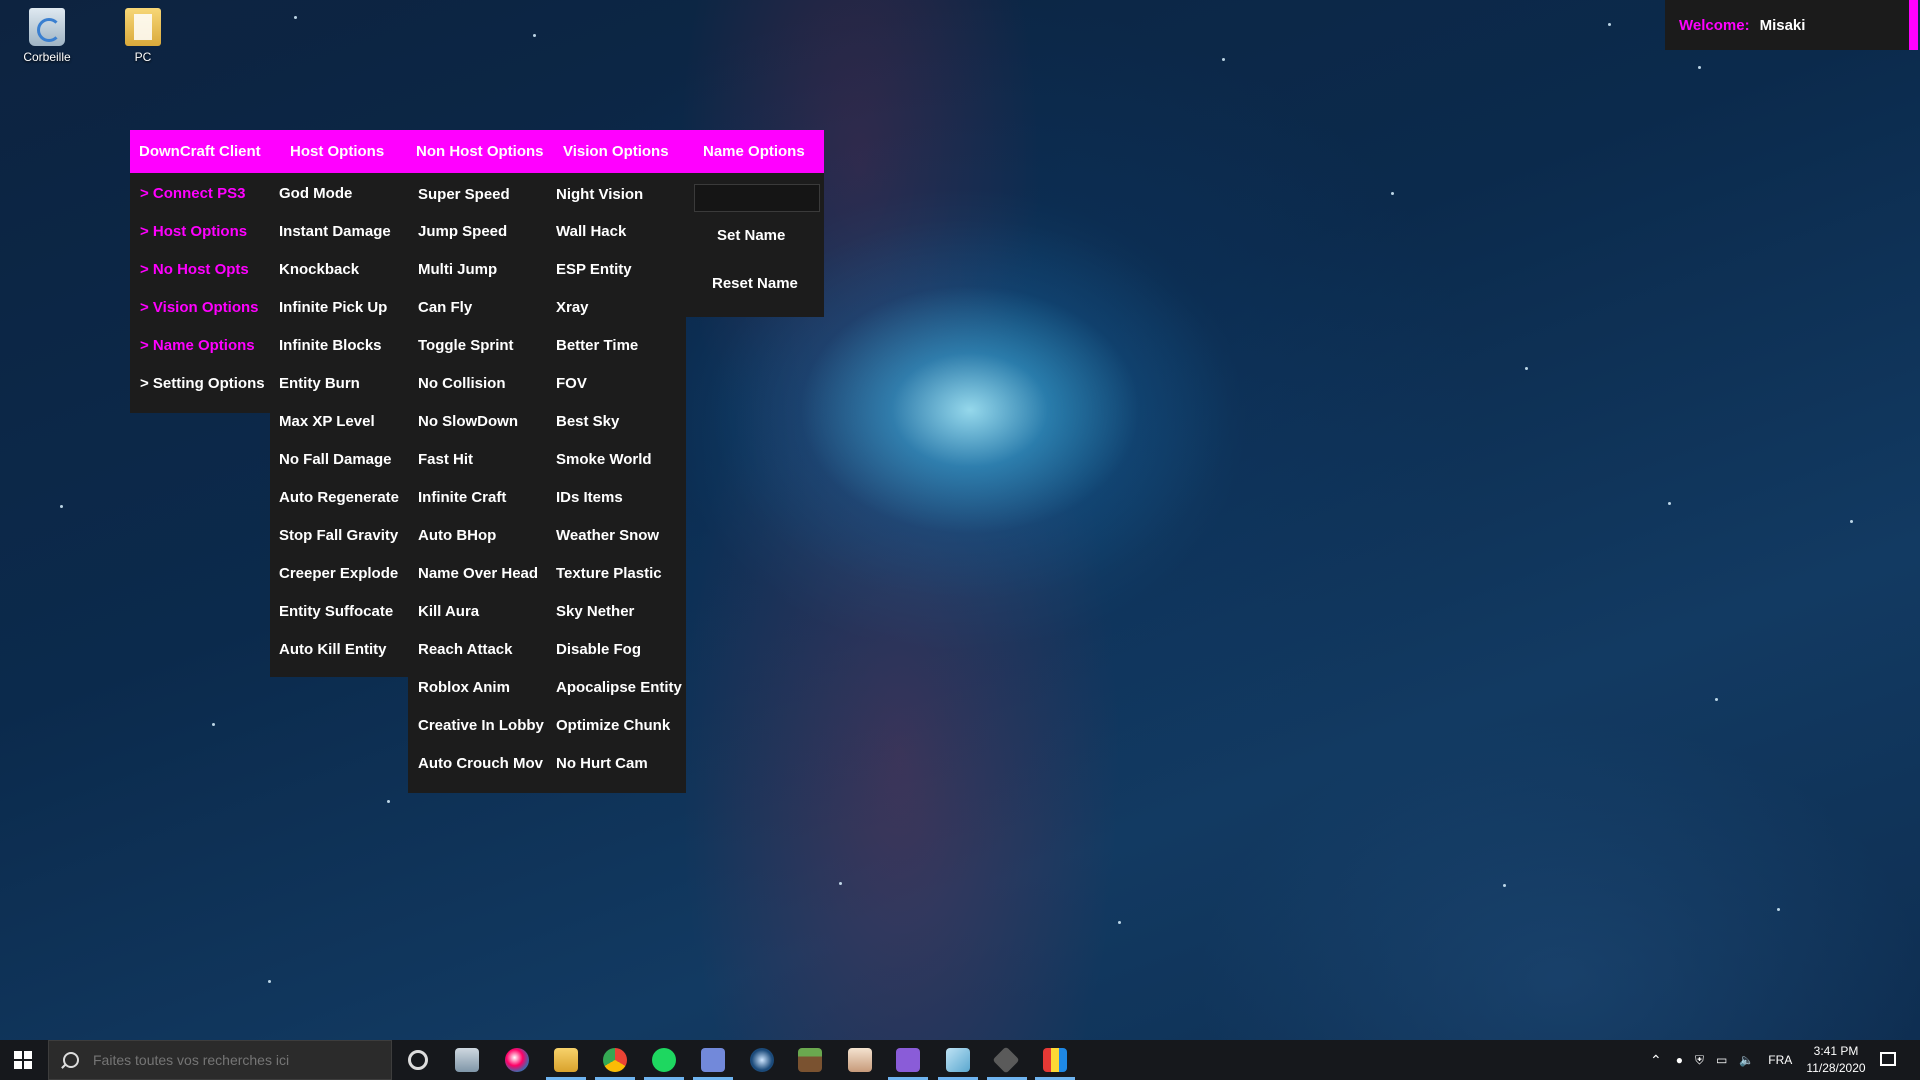  Describe the element at coordinates (202, 383) in the screenshot. I see `client-item-setting-options: > Setting Options` at that location.